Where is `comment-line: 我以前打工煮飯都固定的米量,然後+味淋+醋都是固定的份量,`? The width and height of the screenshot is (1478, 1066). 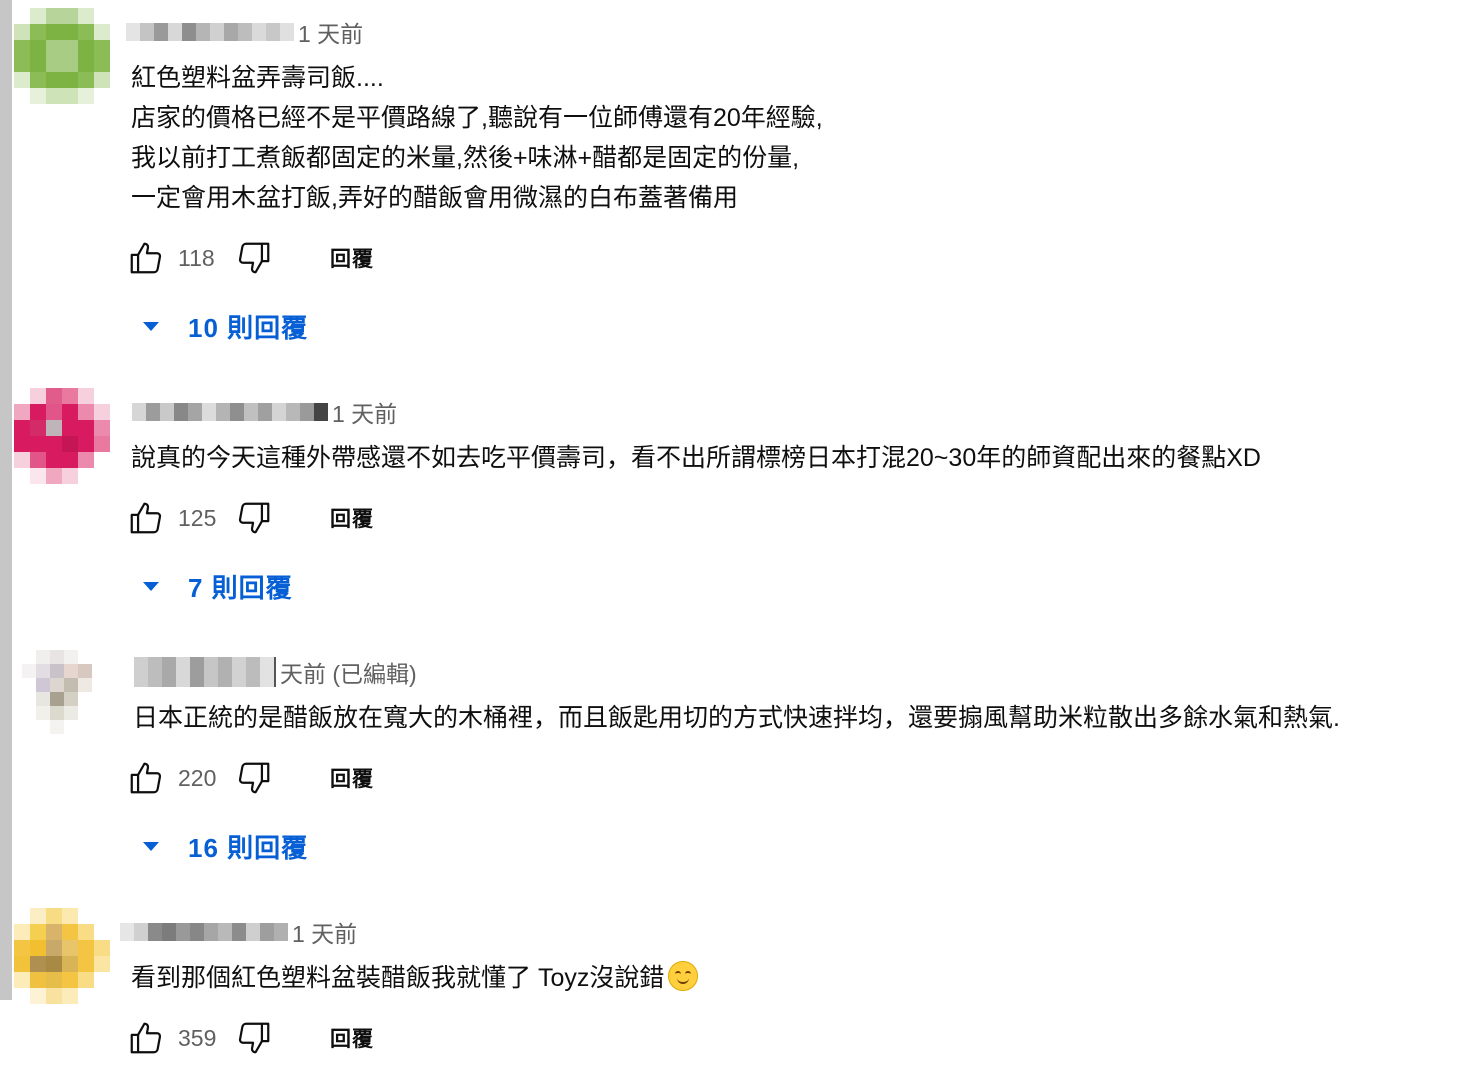
comment-line: 我以前打工煮飯都固定的米量,然後+味淋+醋都是固定的份量, is located at coordinates (465, 158).